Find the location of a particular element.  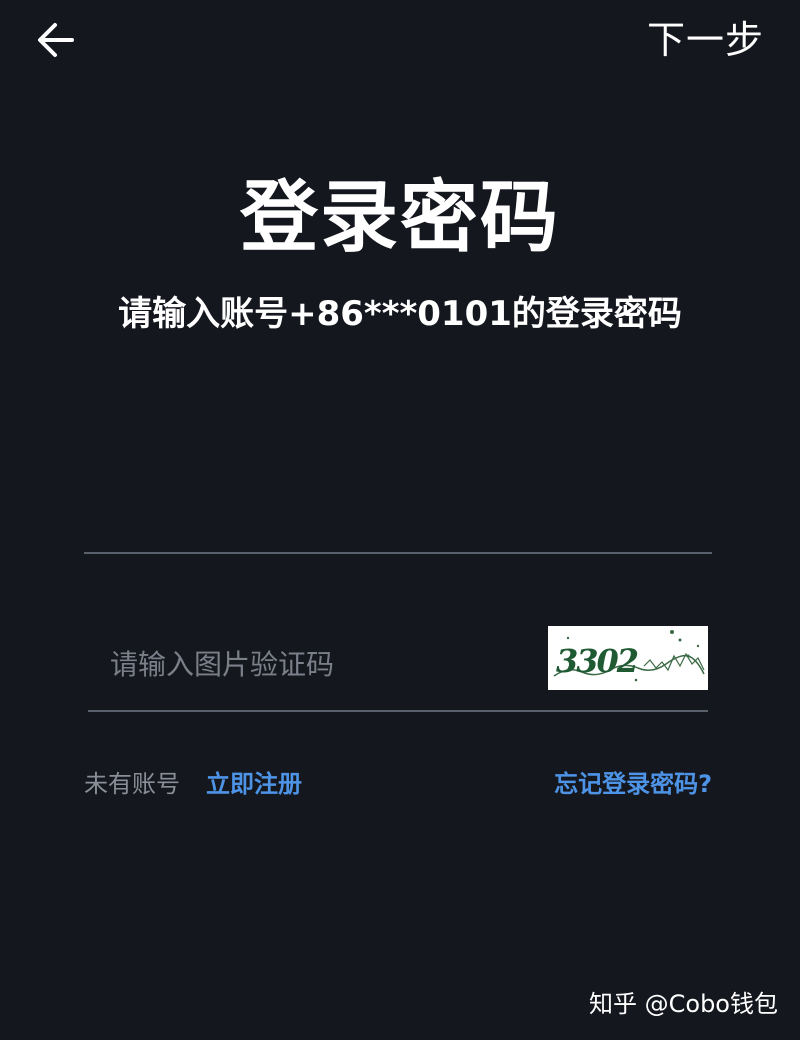

back-button is located at coordinates (56, 40).